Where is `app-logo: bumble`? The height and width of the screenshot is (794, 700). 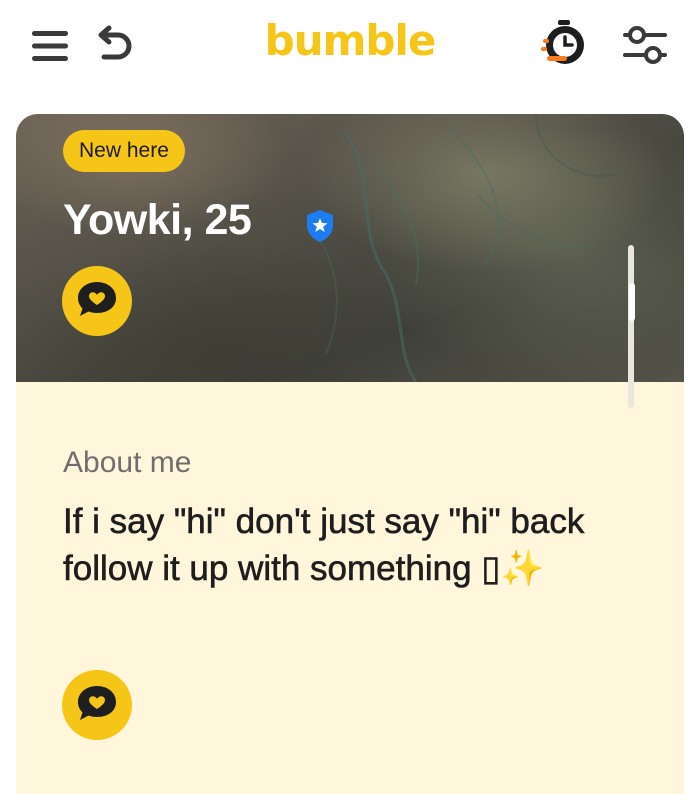 app-logo: bumble is located at coordinates (350, 40).